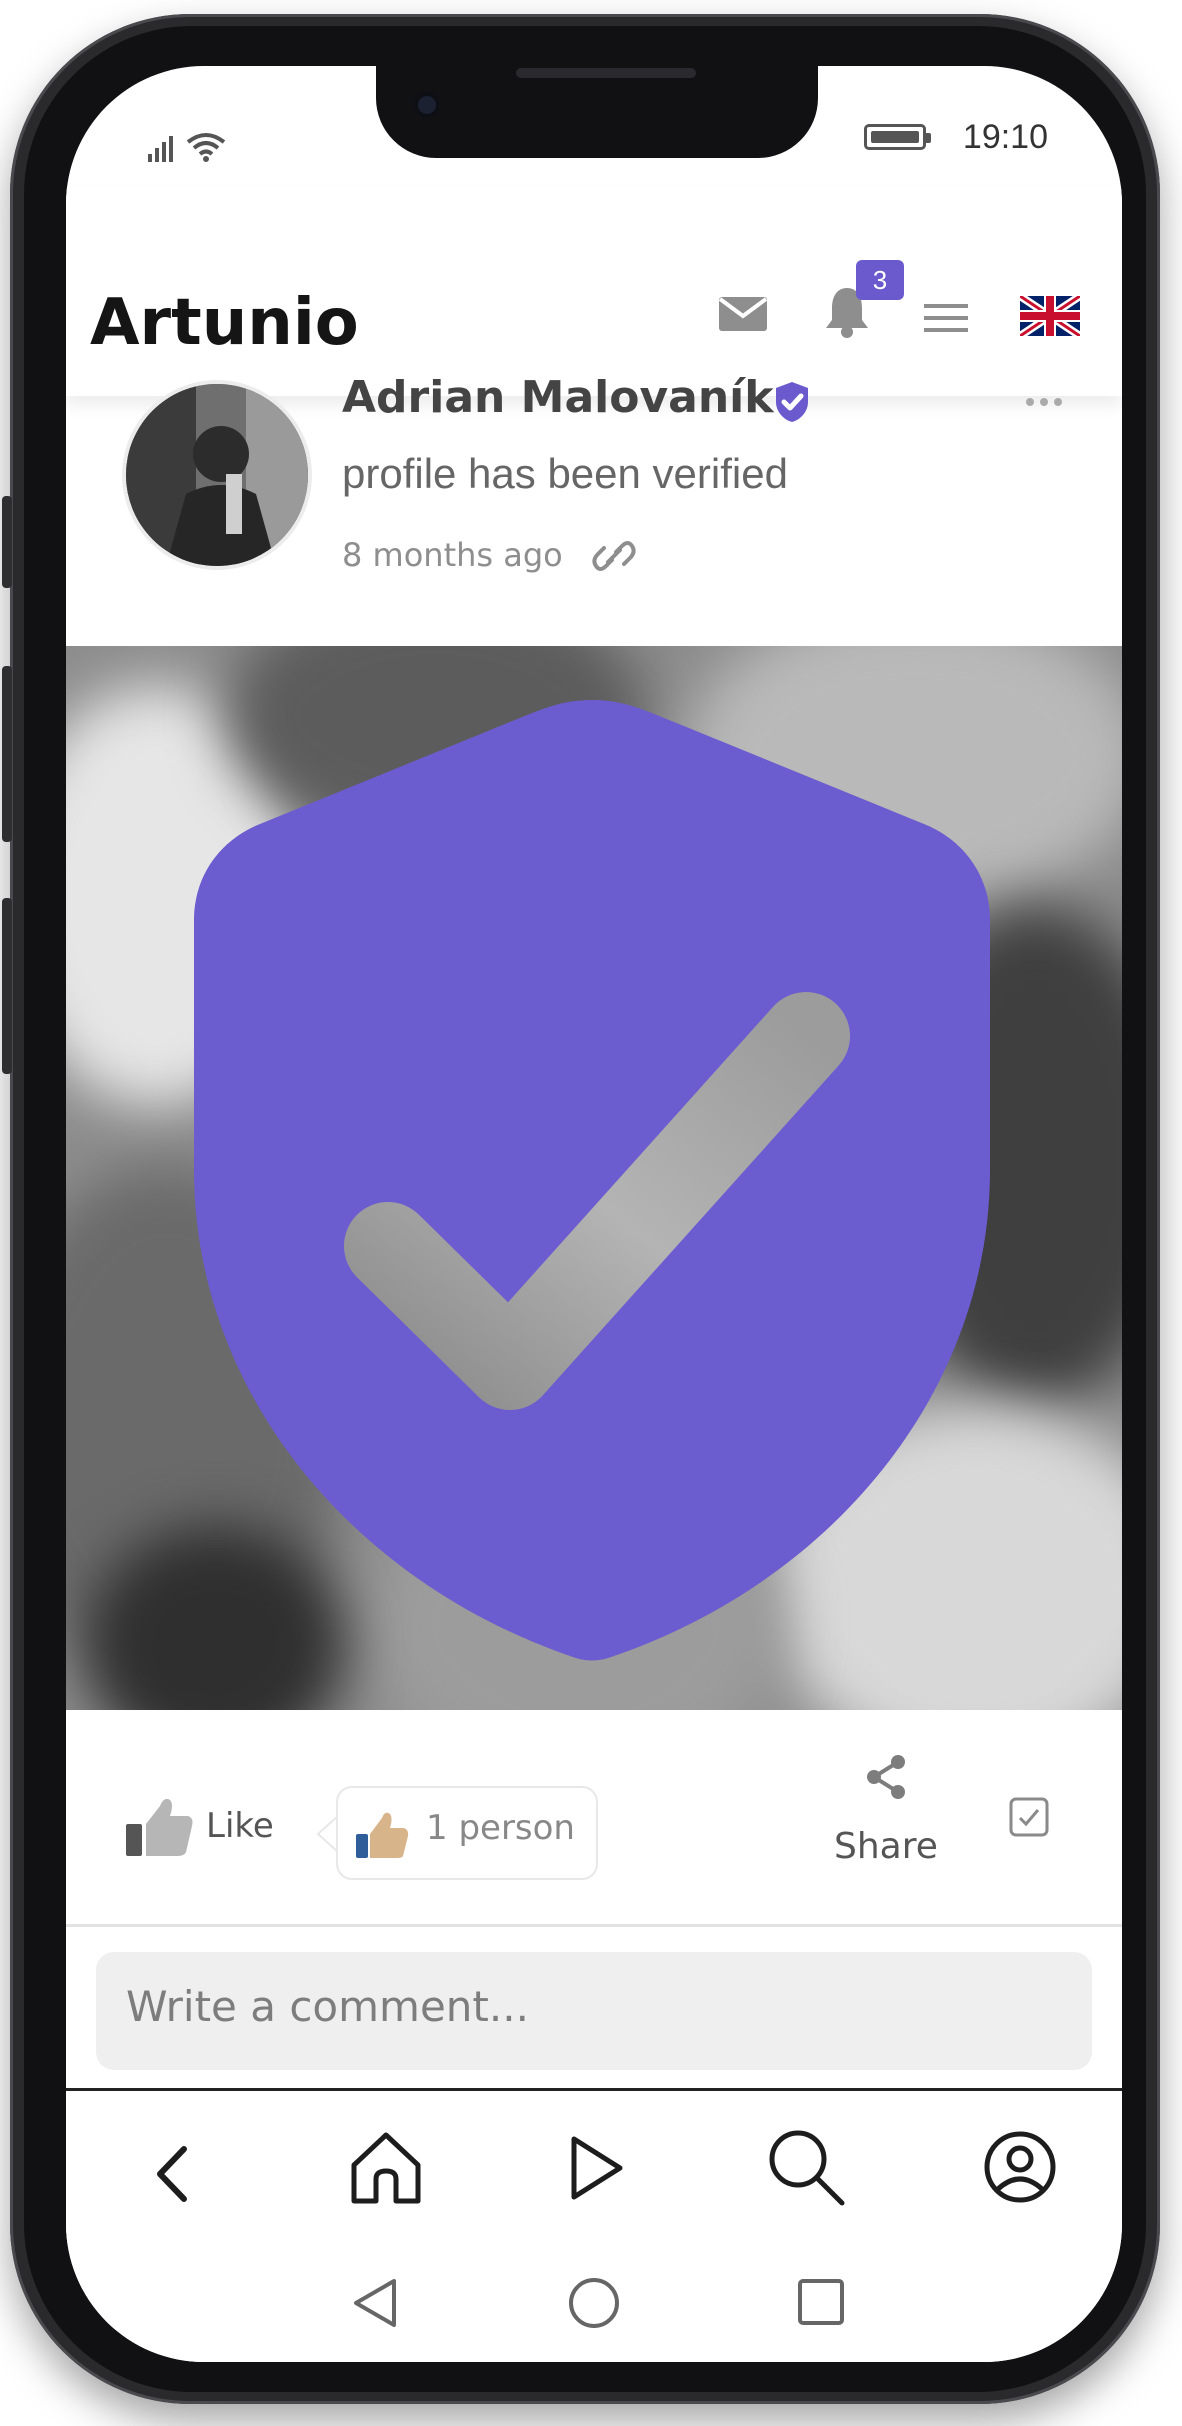 The height and width of the screenshot is (2426, 1182). What do you see at coordinates (594, 291) in the screenshot?
I see `app-header: Artunio 3` at bounding box center [594, 291].